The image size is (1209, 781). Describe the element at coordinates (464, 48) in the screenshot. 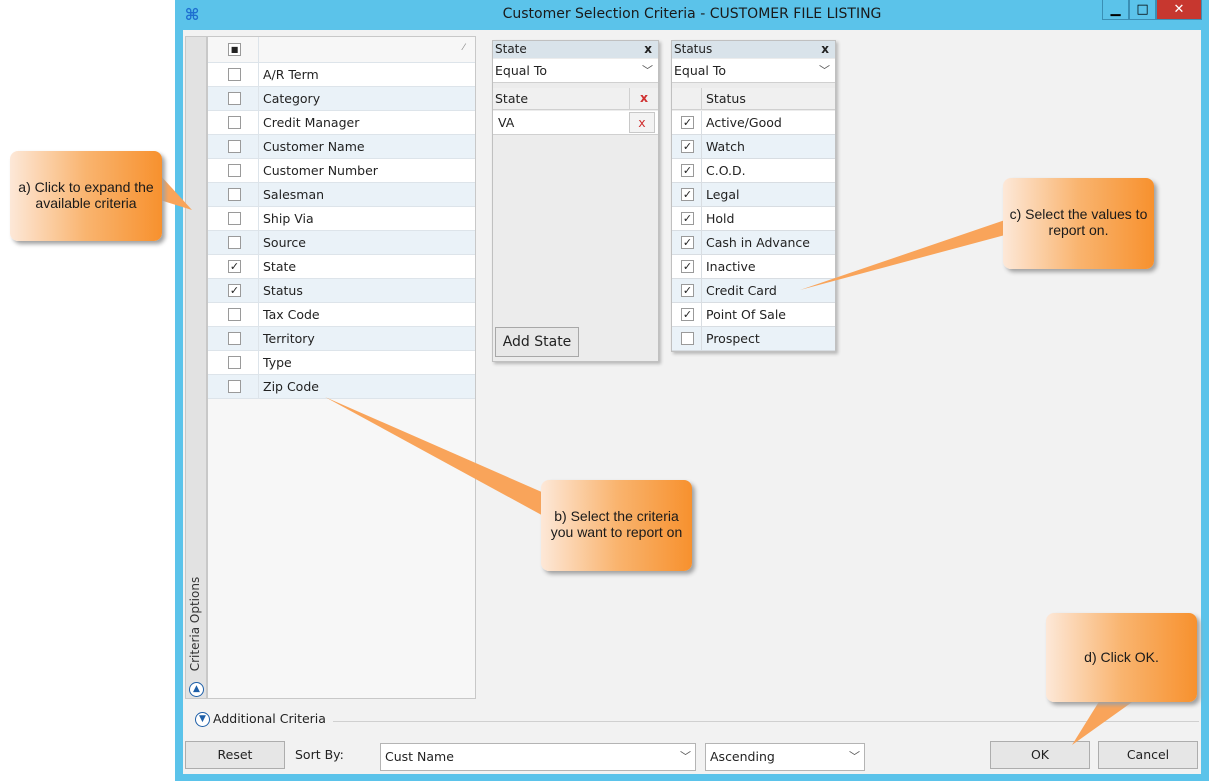

I see `resize-grip-icon: ⁄` at that location.